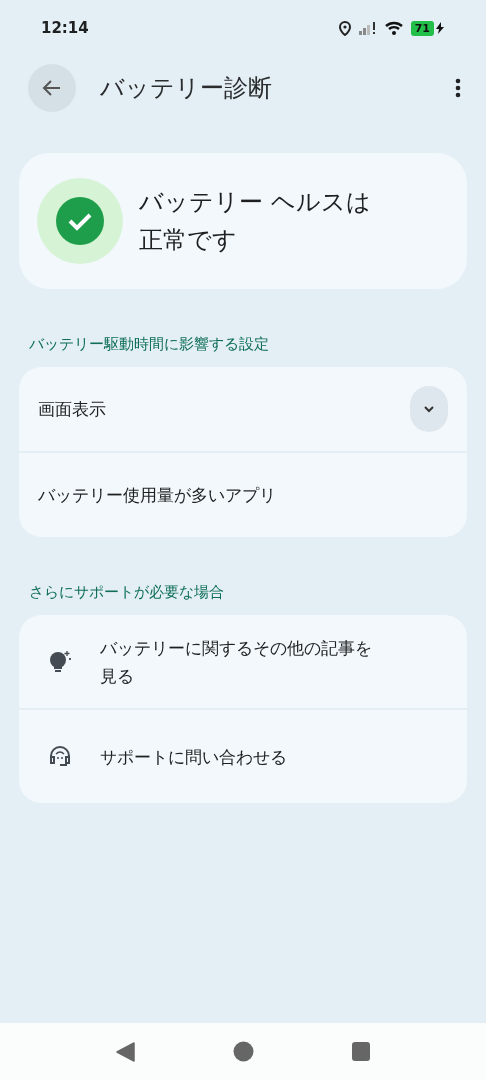 Image resolution: width=486 pixels, height=1080 pixels. What do you see at coordinates (393, 28) in the screenshot?
I see `wifi-icon` at bounding box center [393, 28].